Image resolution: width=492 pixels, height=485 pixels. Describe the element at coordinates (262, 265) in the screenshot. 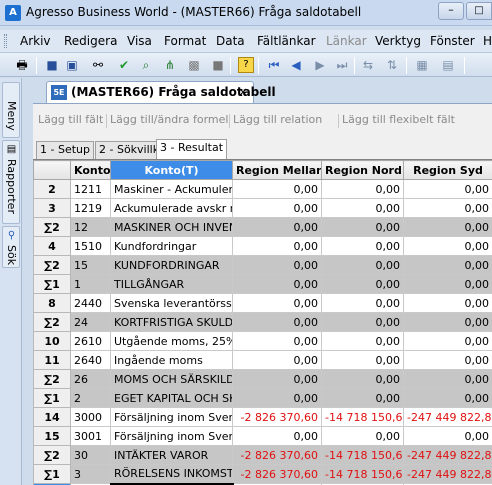

I see `table-row: ∑2 15 KUNDFORDRINGAR 0,00 0,00 0,00` at that location.